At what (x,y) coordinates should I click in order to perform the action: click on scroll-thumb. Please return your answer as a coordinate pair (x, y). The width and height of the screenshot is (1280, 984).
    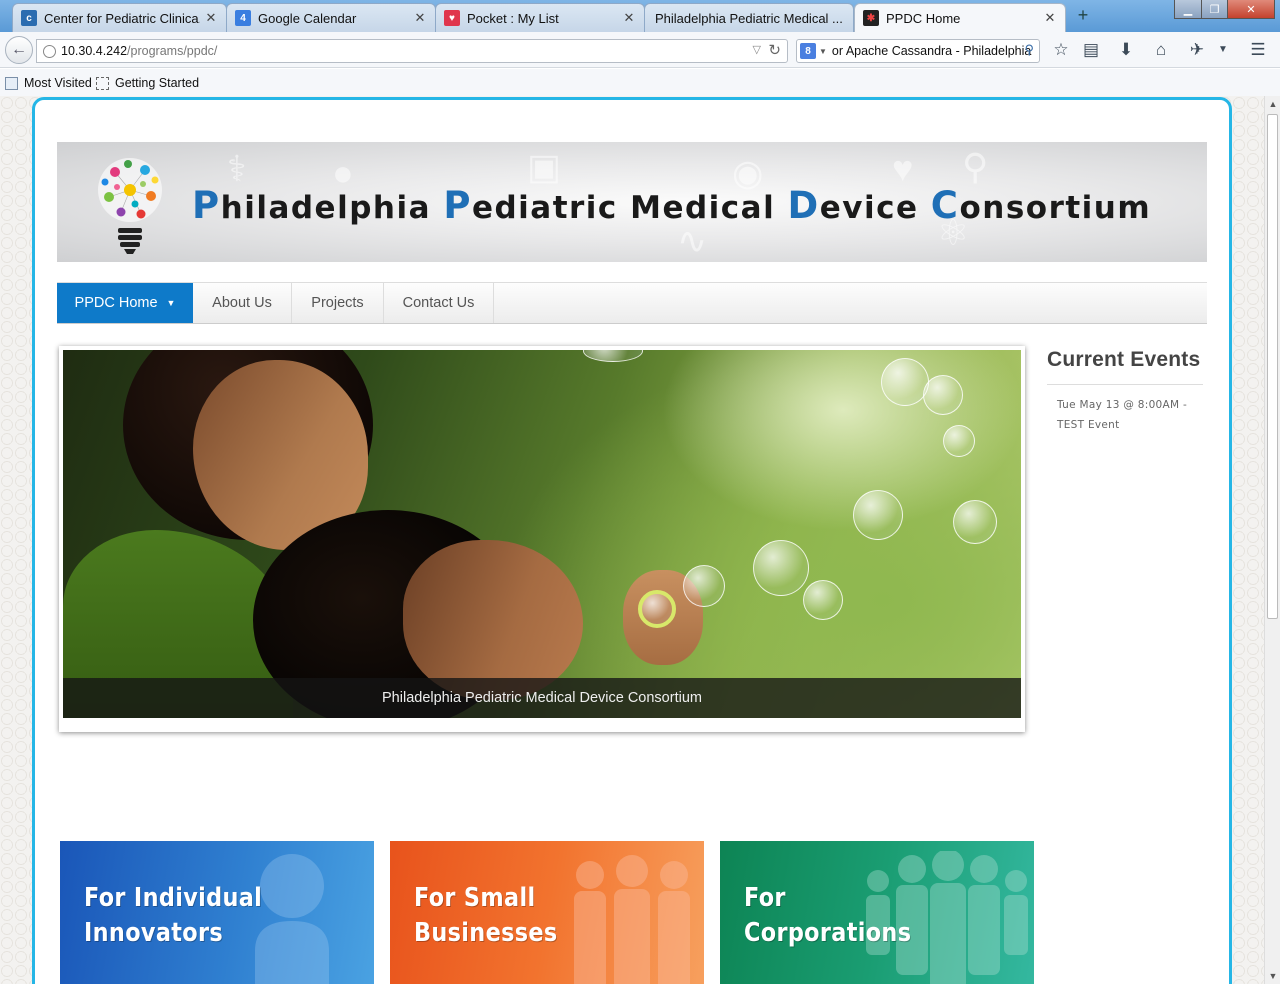
    Looking at the image, I should click on (1272, 366).